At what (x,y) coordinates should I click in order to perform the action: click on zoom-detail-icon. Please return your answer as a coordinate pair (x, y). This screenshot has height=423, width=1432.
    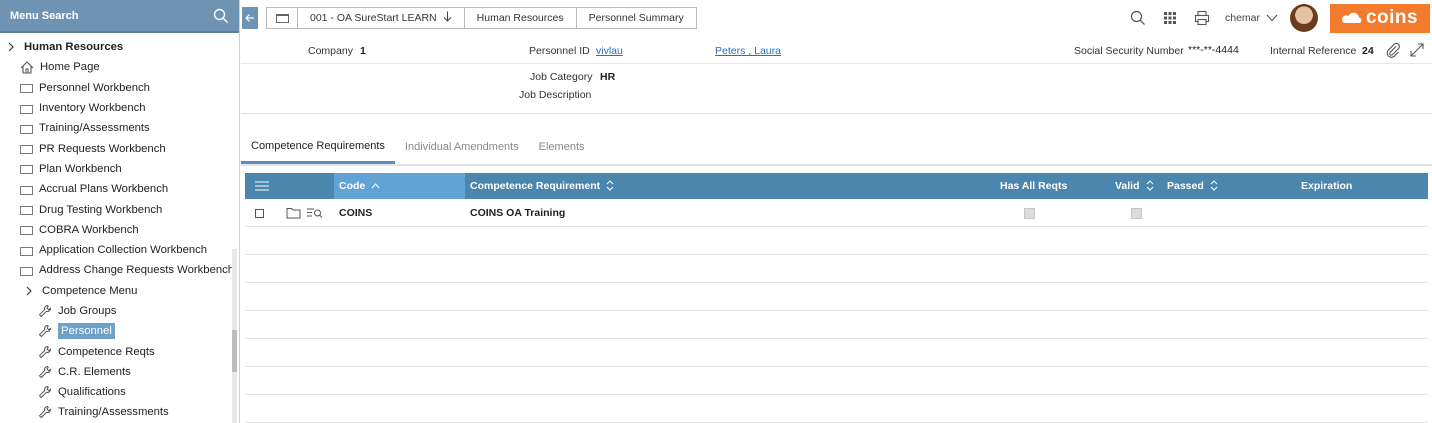
    Looking at the image, I should click on (315, 213).